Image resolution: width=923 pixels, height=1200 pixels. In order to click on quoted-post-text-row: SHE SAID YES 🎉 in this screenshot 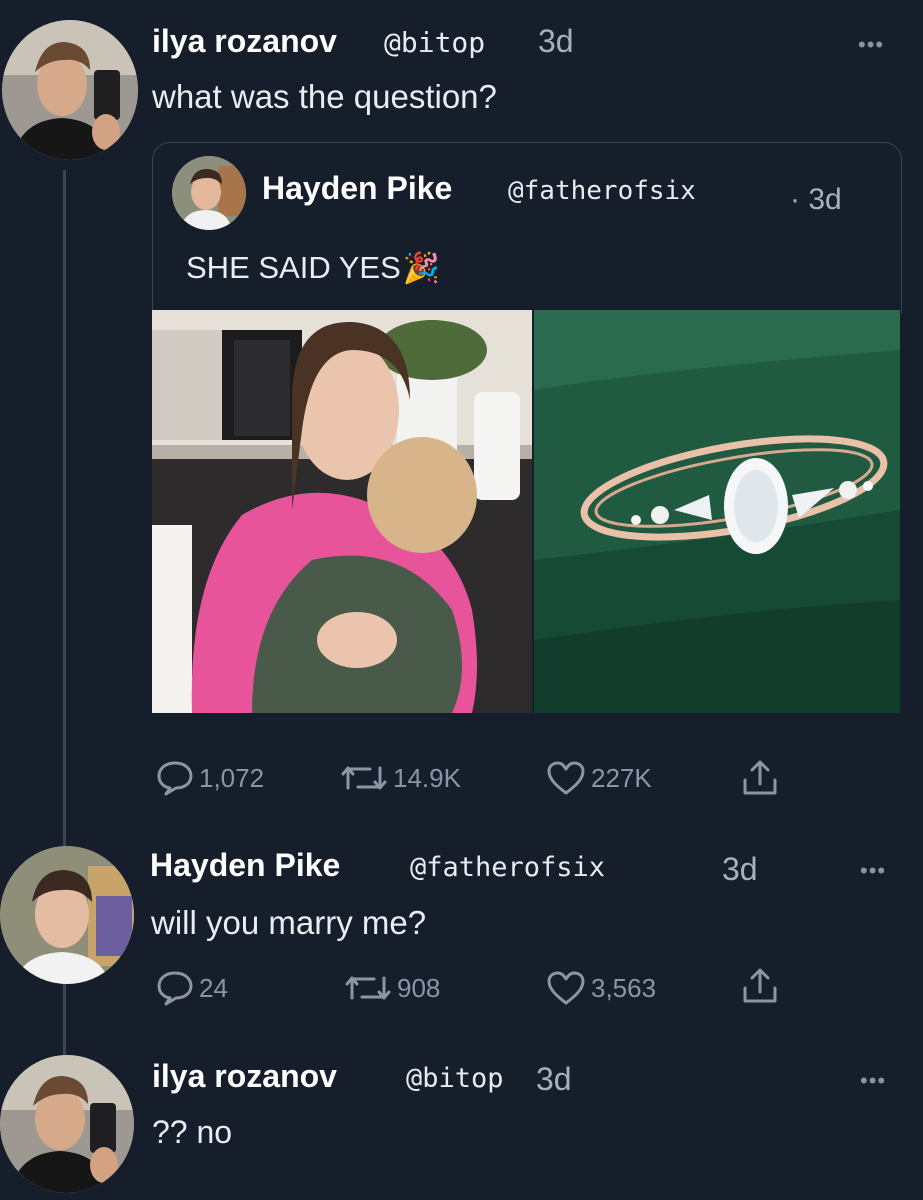, I will do `click(313, 268)`.